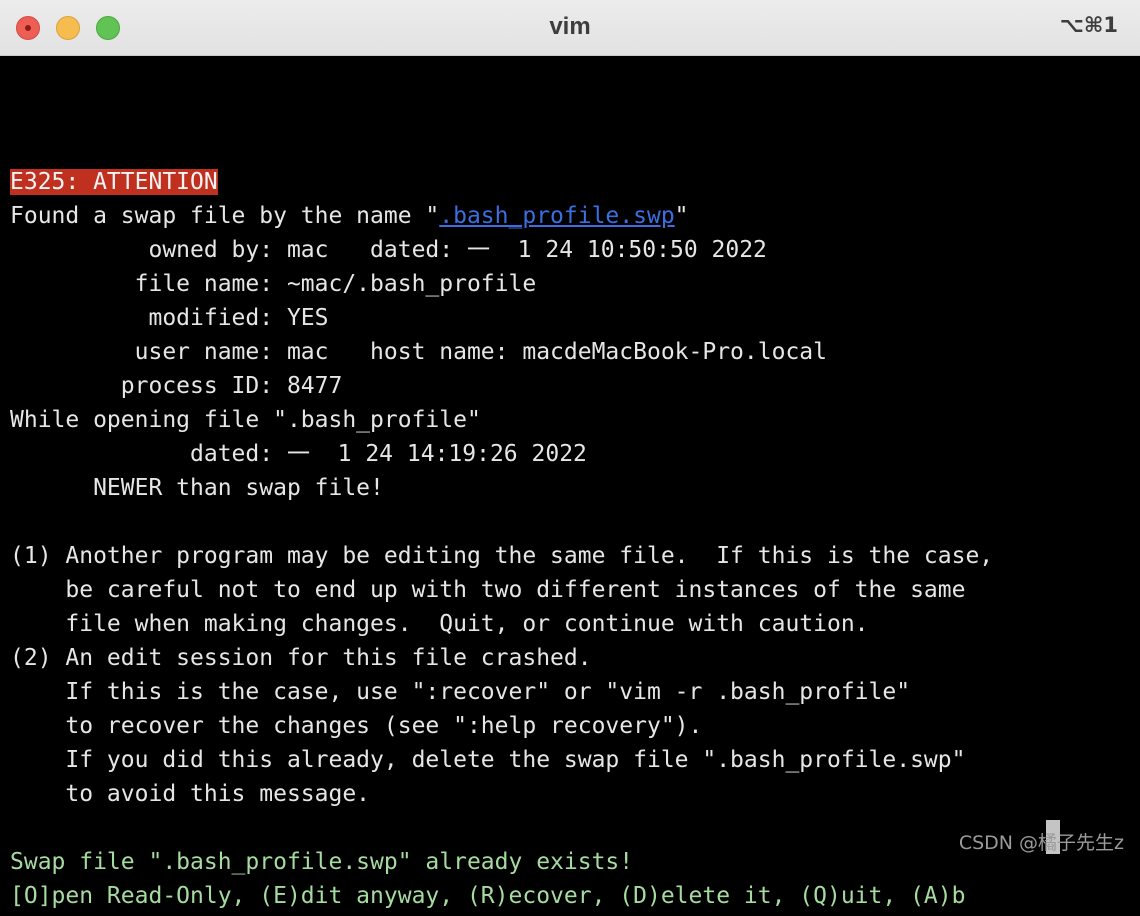 The image size is (1140, 916). Describe the element at coordinates (1088, 25) in the screenshot. I see `window-shortcut: ⌥⌘1` at that location.